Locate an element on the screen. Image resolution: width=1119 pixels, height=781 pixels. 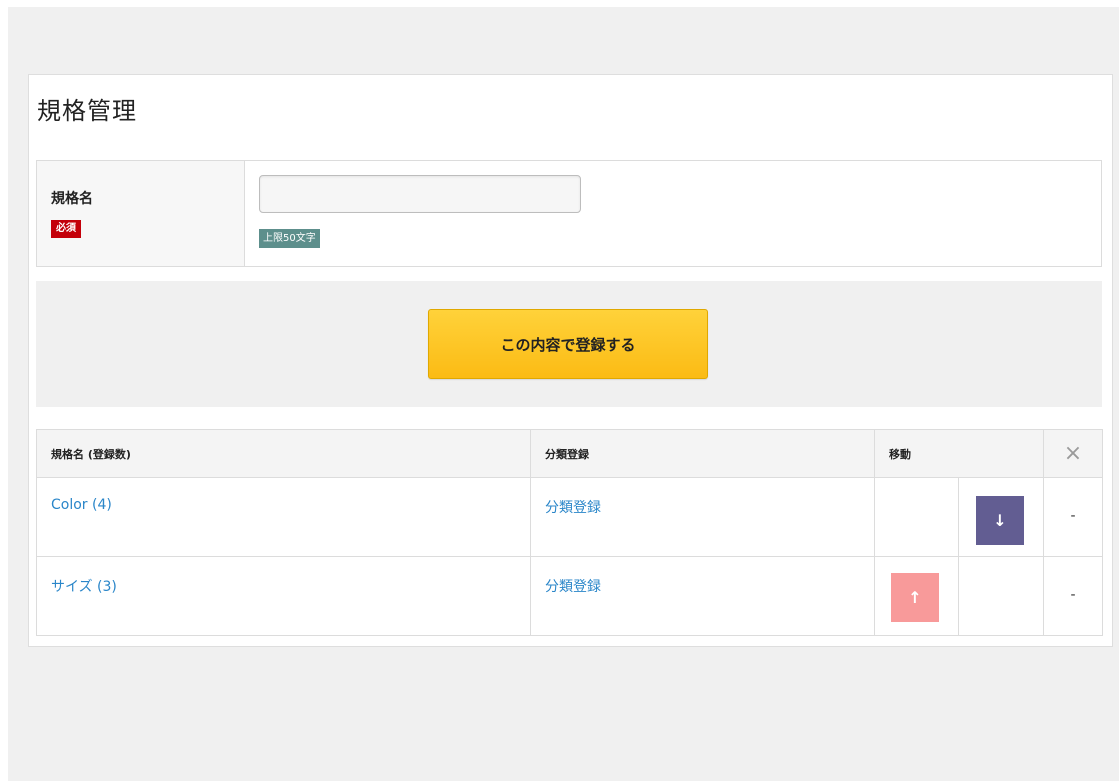
header-category: 分類登録 is located at coordinates (702, 453).